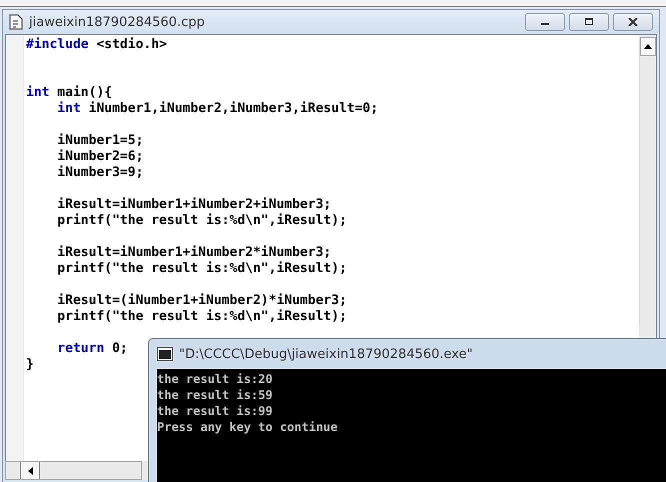 The width and height of the screenshot is (666, 482). I want to click on console-output-line: the result is:59, so click(215, 395).